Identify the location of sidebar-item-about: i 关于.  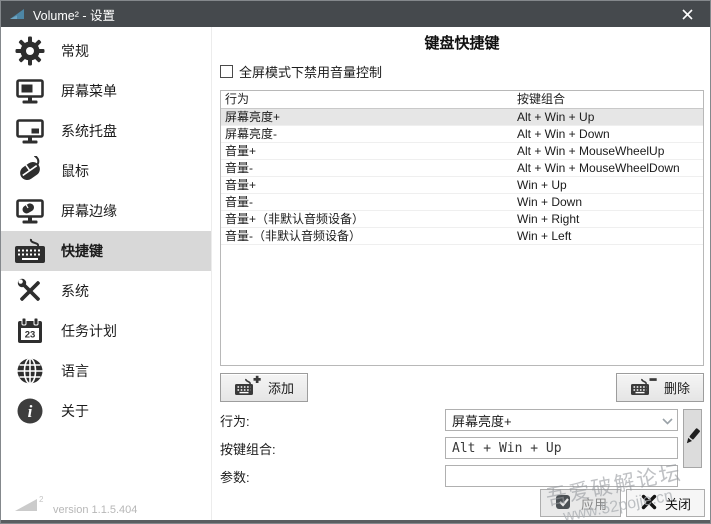
(106, 411).